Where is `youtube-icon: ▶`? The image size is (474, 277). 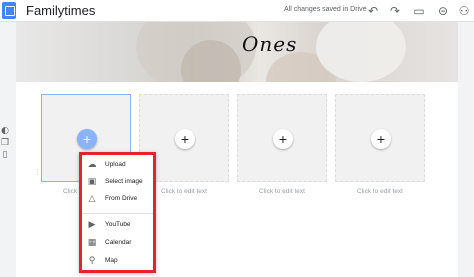 youtube-icon: ▶ is located at coordinates (92, 225).